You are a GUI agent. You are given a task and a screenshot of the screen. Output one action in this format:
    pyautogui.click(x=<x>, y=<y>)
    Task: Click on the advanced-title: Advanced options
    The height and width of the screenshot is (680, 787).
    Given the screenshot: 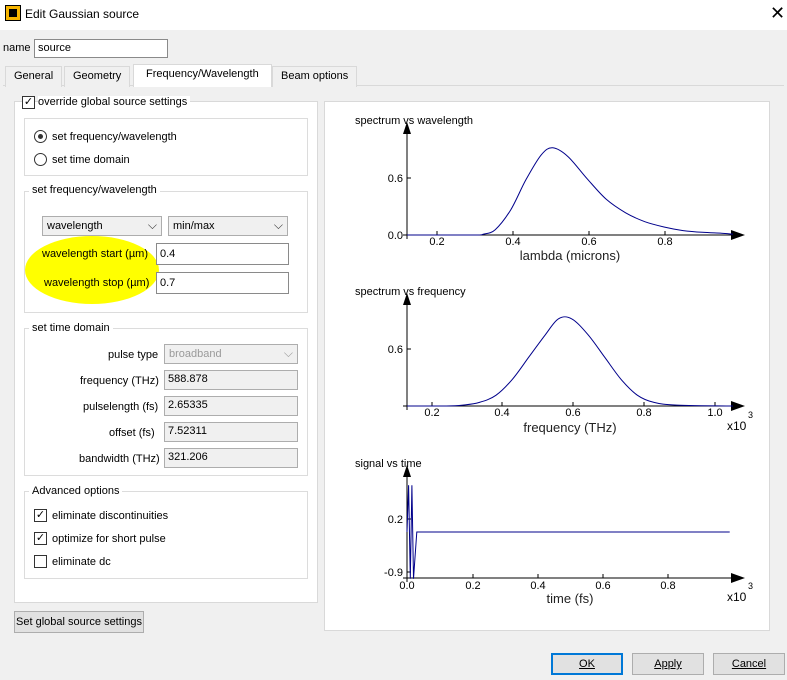 What is the action you would take?
    pyautogui.click(x=76, y=491)
    